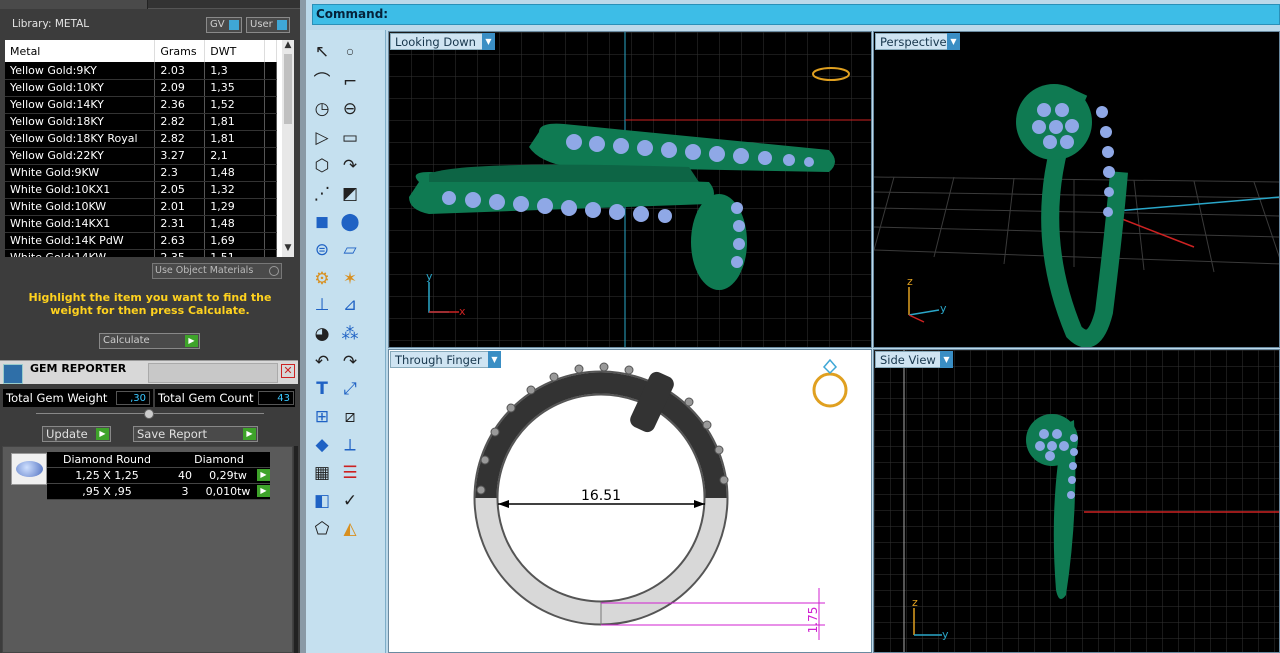  Describe the element at coordinates (74, 4) in the screenshot. I see `panel-tab` at that location.